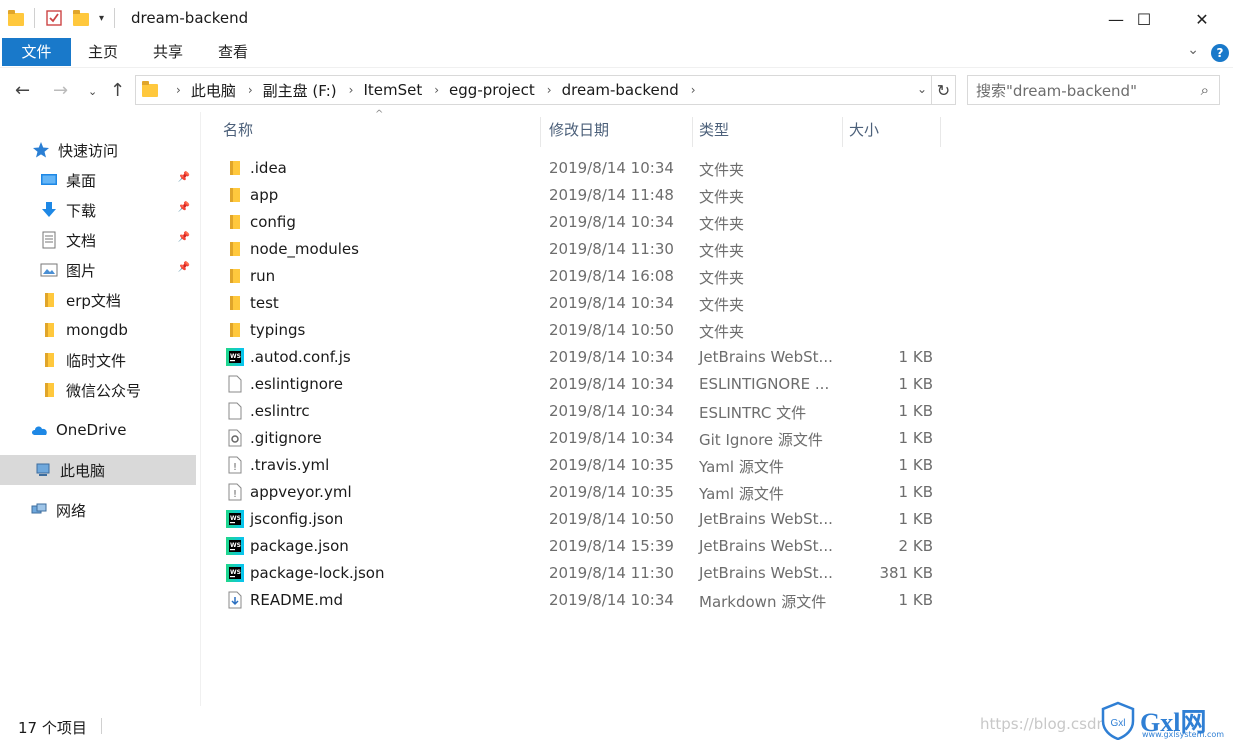 The width and height of the screenshot is (1233, 742). What do you see at coordinates (681, 222) in the screenshot?
I see `file-row: config 2019/8/14 10:34 文件夹` at bounding box center [681, 222].